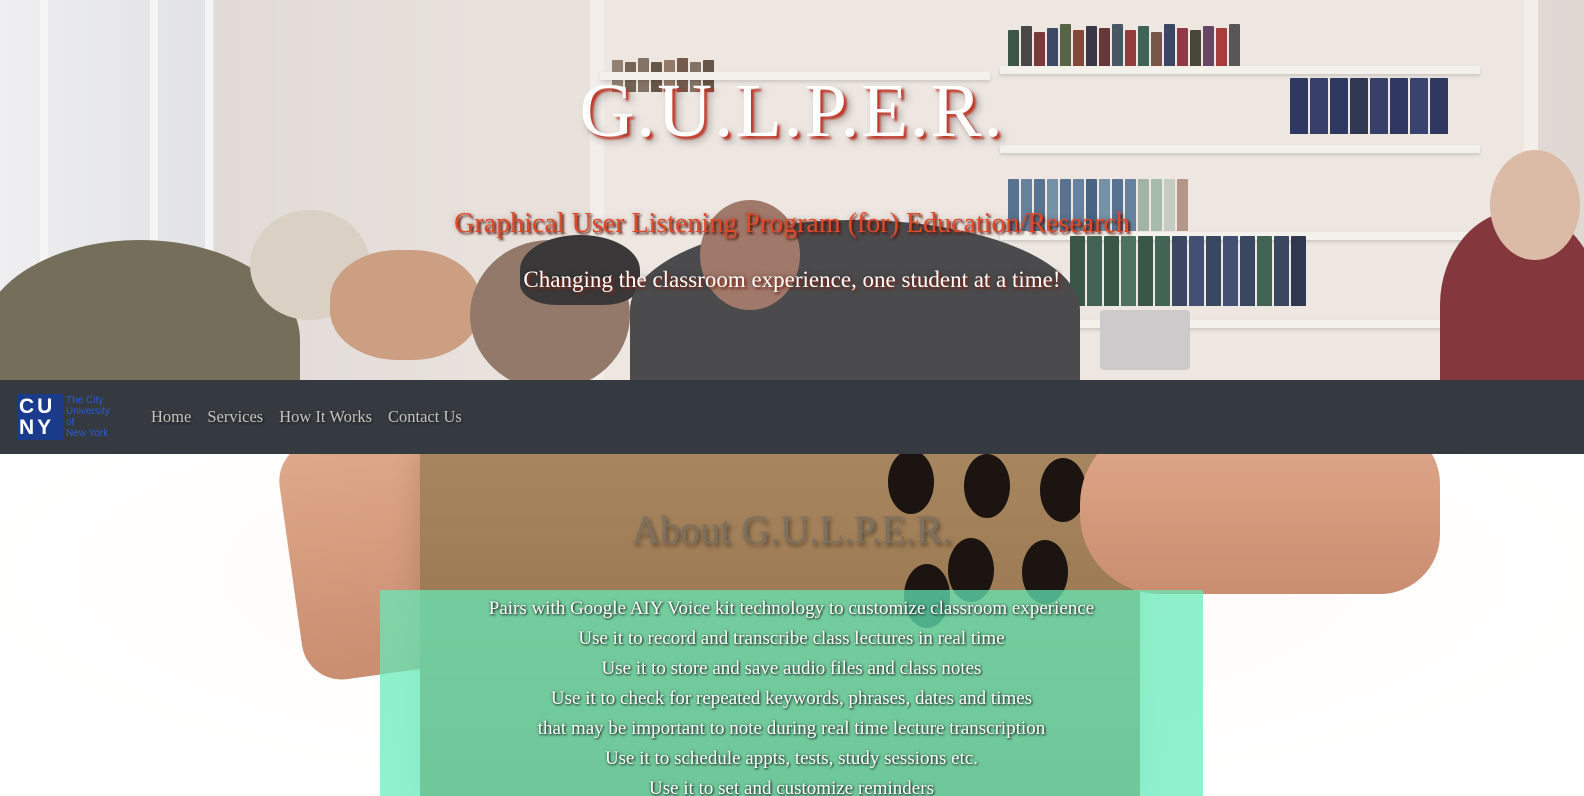 The image size is (1584, 796). What do you see at coordinates (87, 433) in the screenshot?
I see `logo-text-line-4: New York` at bounding box center [87, 433].